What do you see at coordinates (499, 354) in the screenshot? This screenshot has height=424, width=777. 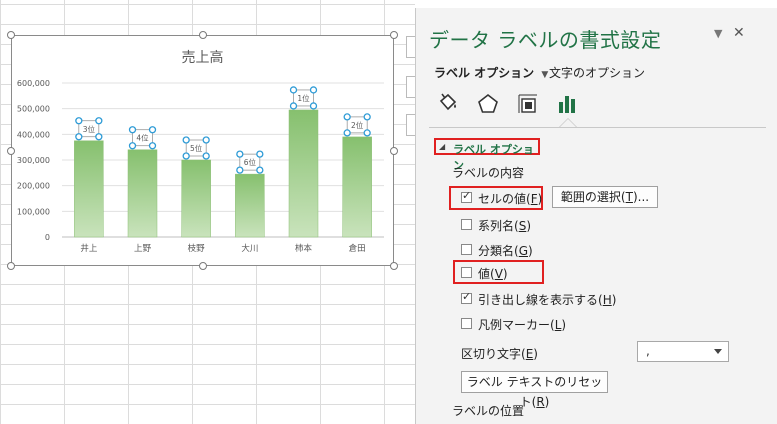 I see `label-separator: 区切り文字(E)` at bounding box center [499, 354].